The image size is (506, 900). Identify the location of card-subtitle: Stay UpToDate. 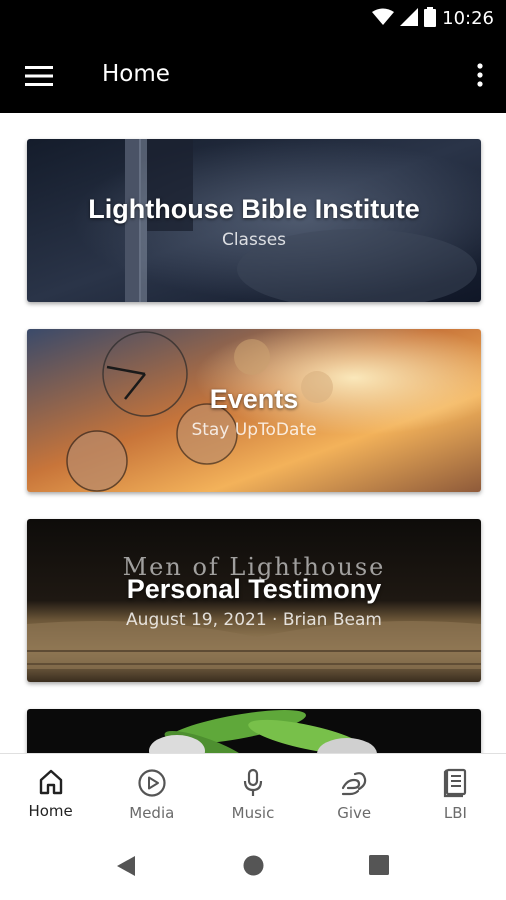
(254, 430).